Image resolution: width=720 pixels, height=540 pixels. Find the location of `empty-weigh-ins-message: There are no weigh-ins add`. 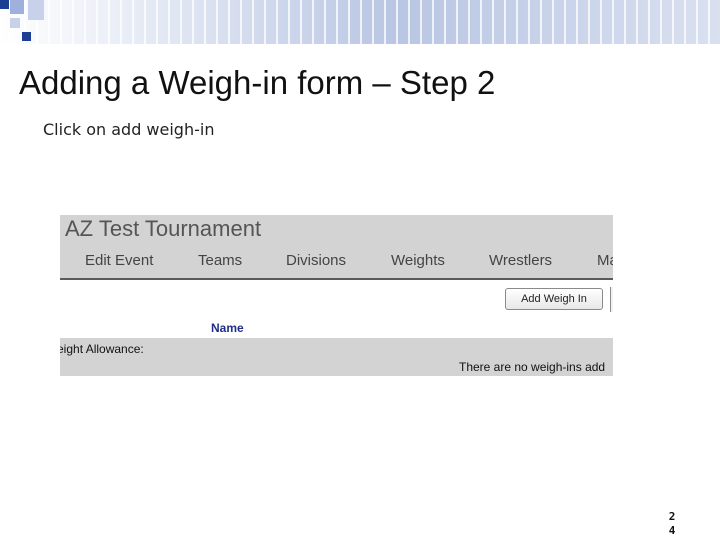

empty-weigh-ins-message: There are no weigh-ins add is located at coordinates (532, 367).